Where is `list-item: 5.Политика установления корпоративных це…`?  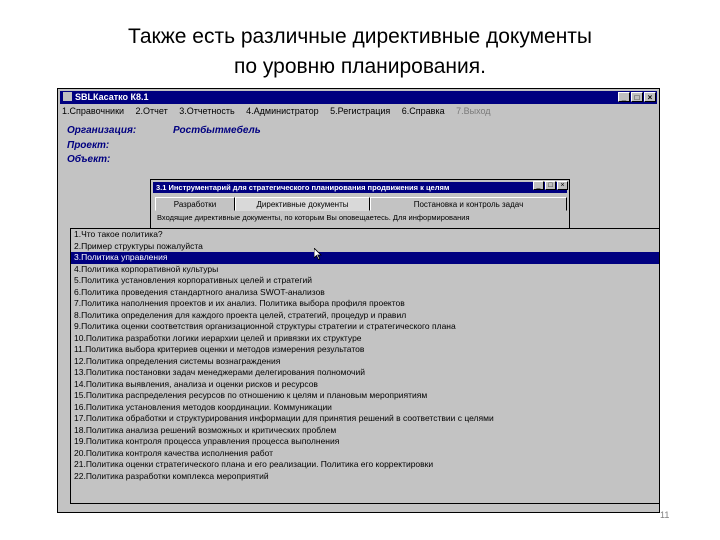 list-item: 5.Политика установления корпоративных це… is located at coordinates (365, 281).